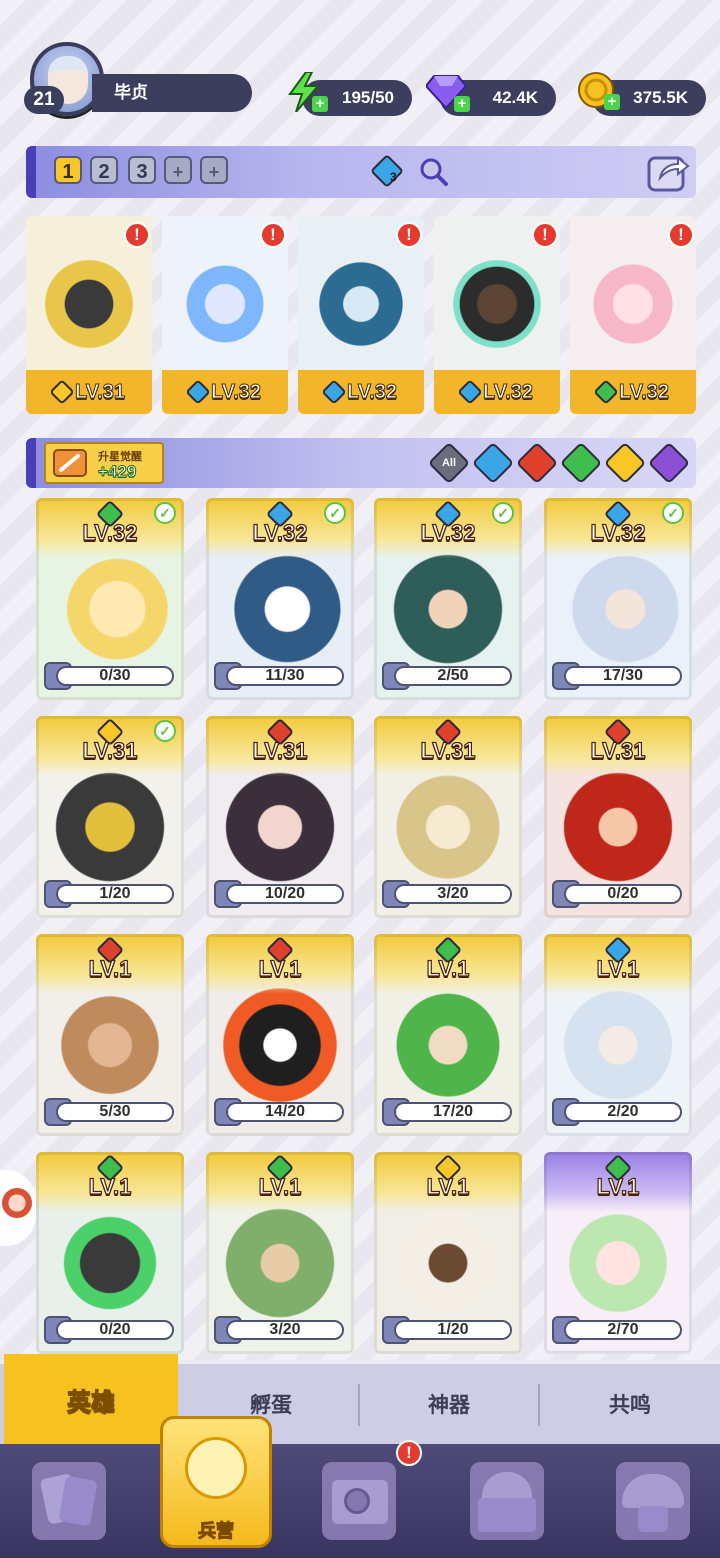 Image resolution: width=720 pixels, height=1558 pixels. I want to click on team-hero-card-1: LV.31 !, so click(89, 315).